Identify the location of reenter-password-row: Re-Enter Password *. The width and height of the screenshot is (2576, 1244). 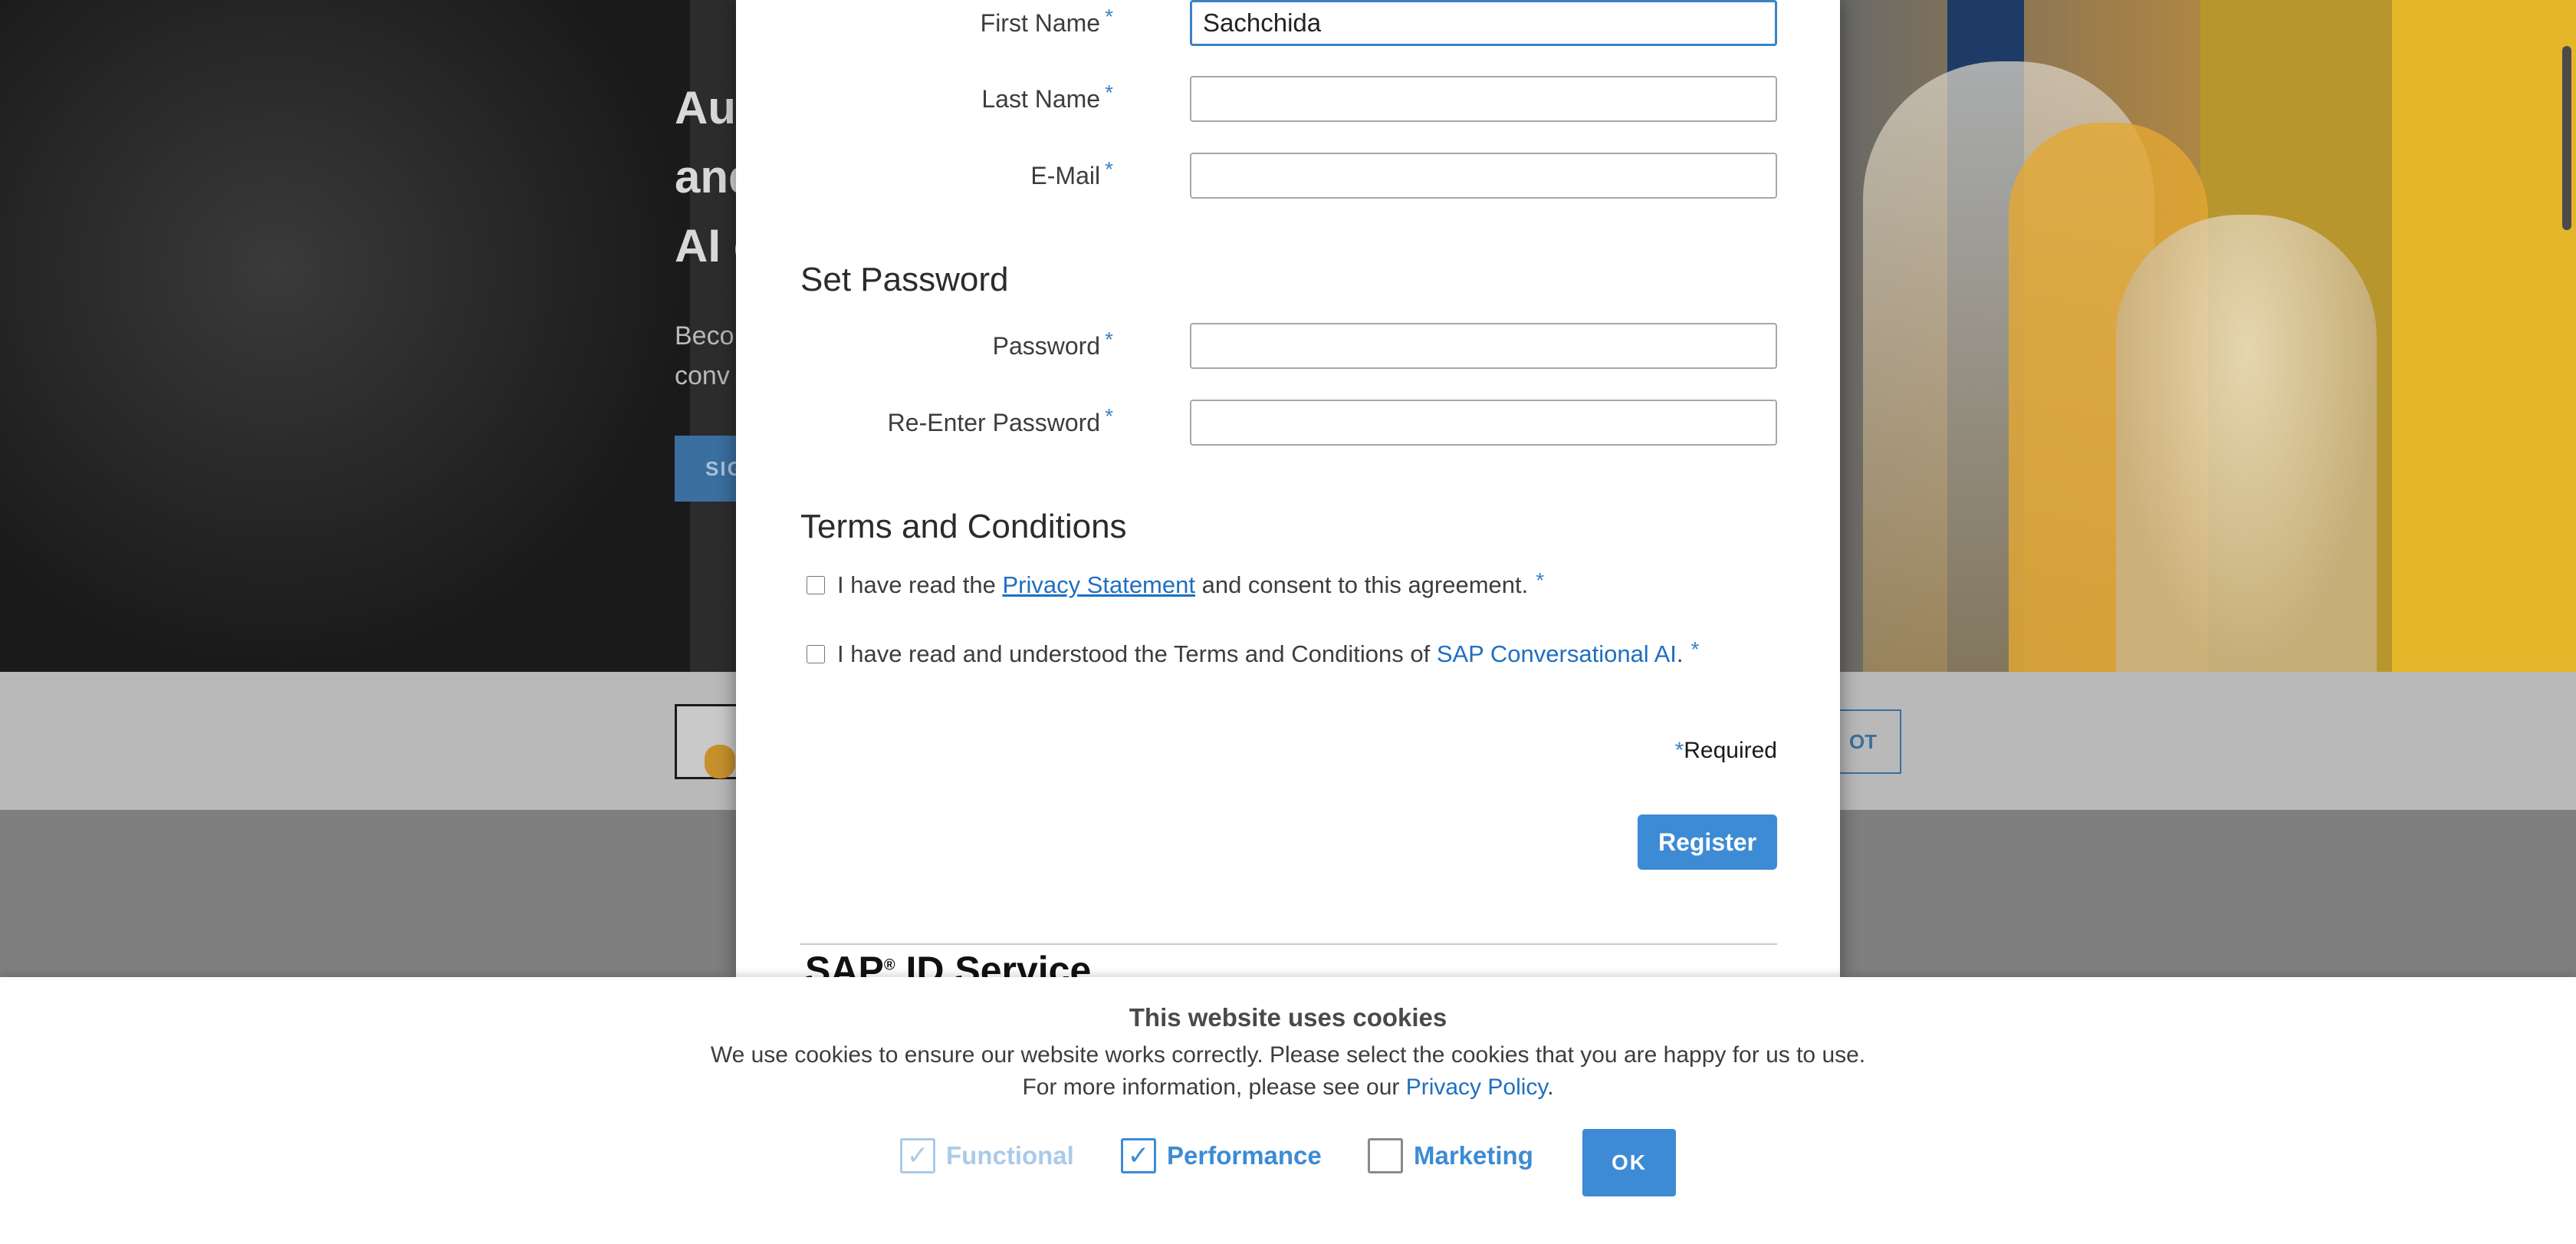
(1288, 423).